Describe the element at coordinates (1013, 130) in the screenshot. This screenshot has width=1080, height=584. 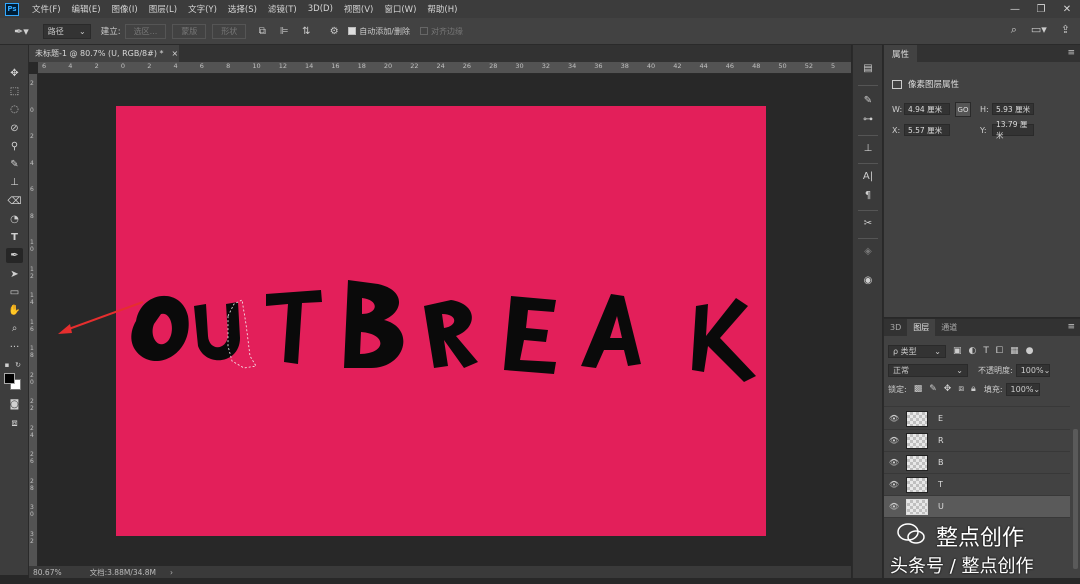
I see `y-field: 13.79 厘米` at that location.